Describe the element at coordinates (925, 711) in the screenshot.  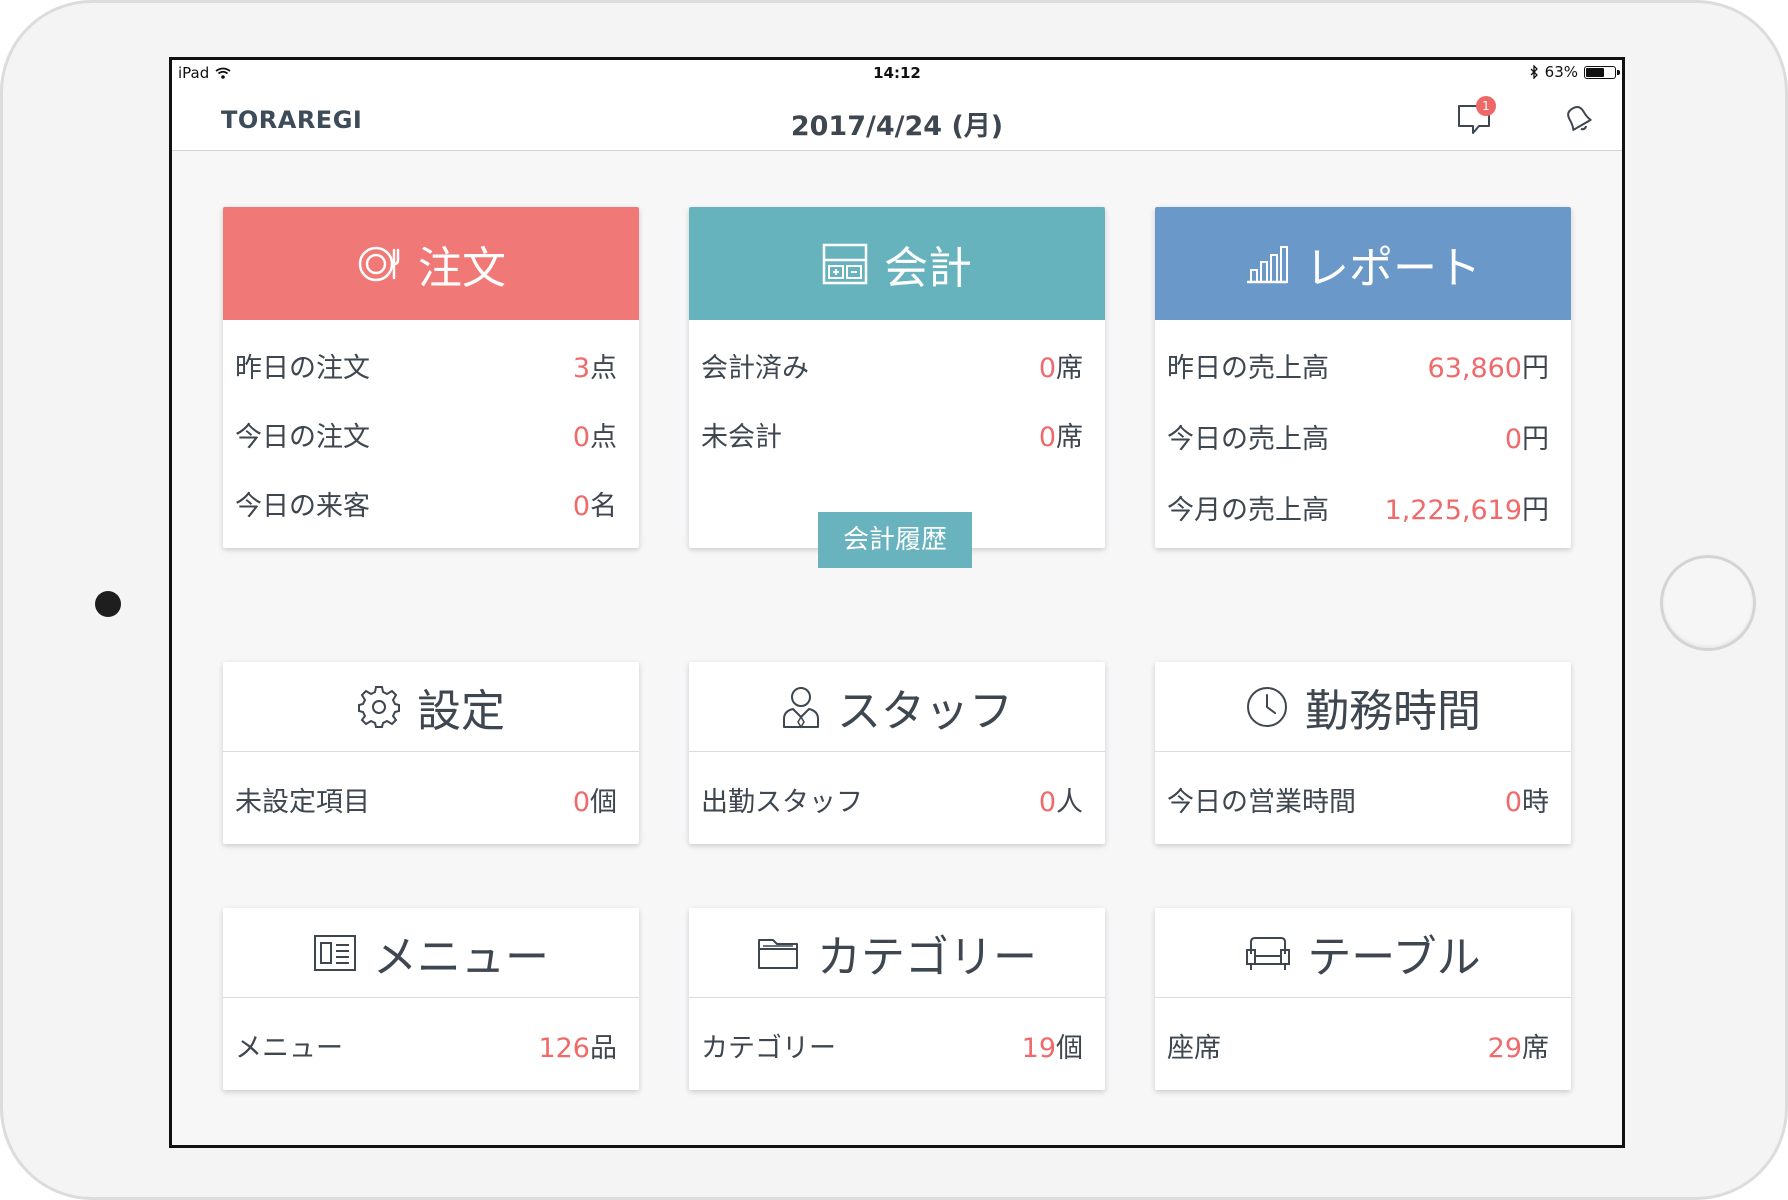
I see `staff-card-title: スタッフ` at that location.